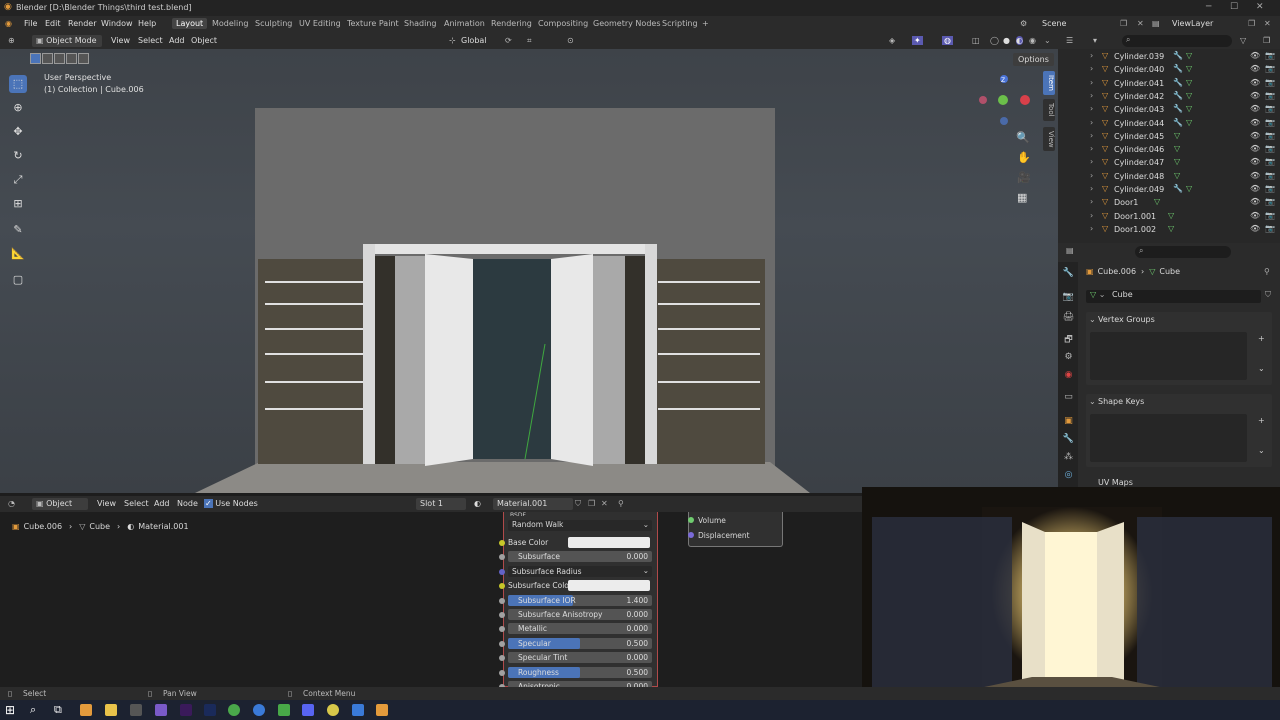  I want to click on gizmo-x-neg-axis, so click(983, 100).